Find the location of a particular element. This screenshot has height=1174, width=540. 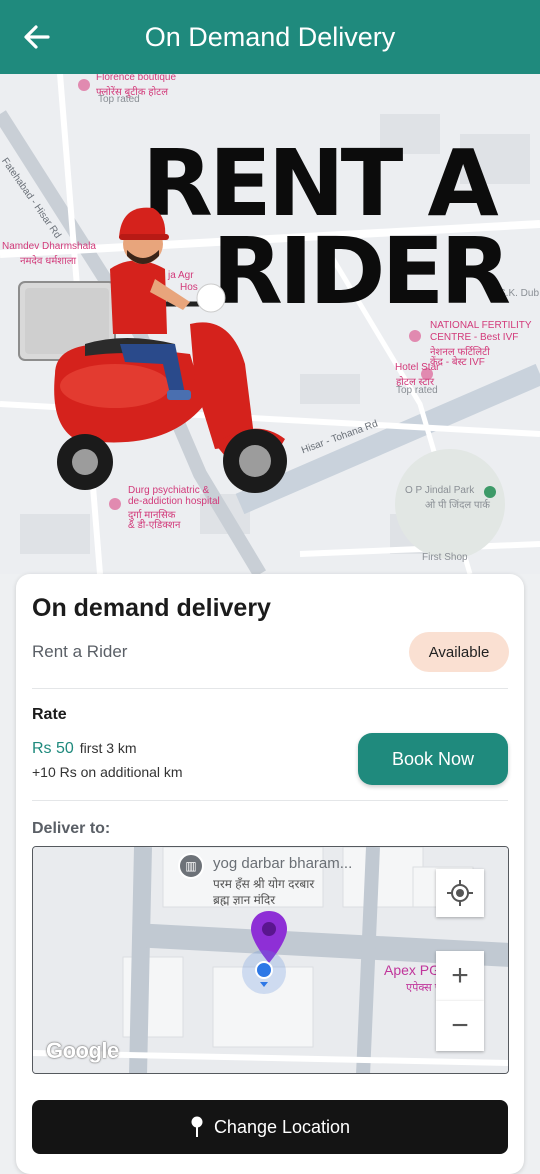

zoom-in-button: + is located at coordinates (460, 976).